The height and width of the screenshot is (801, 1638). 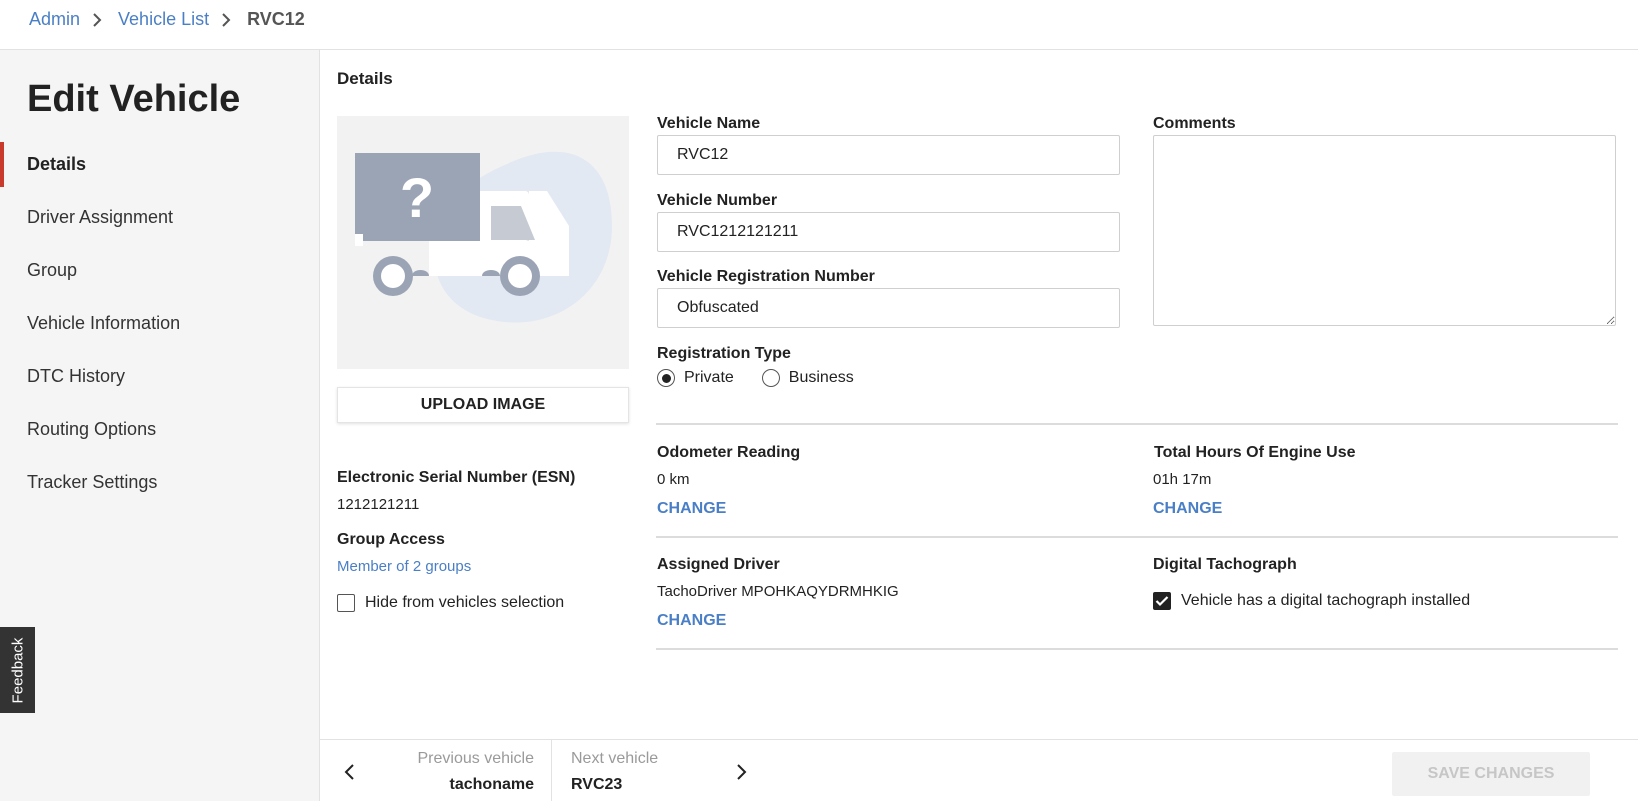 I want to click on sidebar-item-dtc-history: DTC History, so click(x=159, y=376).